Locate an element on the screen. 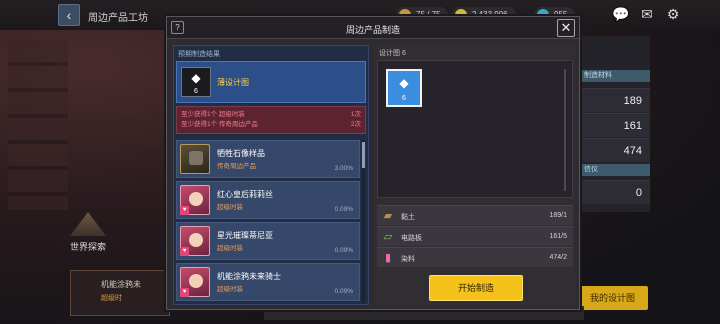  dialog-header: ? 周边产品制造 ✕ is located at coordinates (373, 28).